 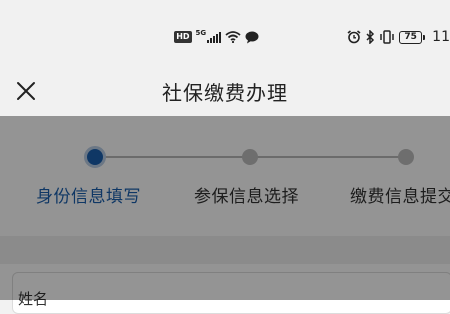 I want to click on signal-icon, so click(x=214, y=37).